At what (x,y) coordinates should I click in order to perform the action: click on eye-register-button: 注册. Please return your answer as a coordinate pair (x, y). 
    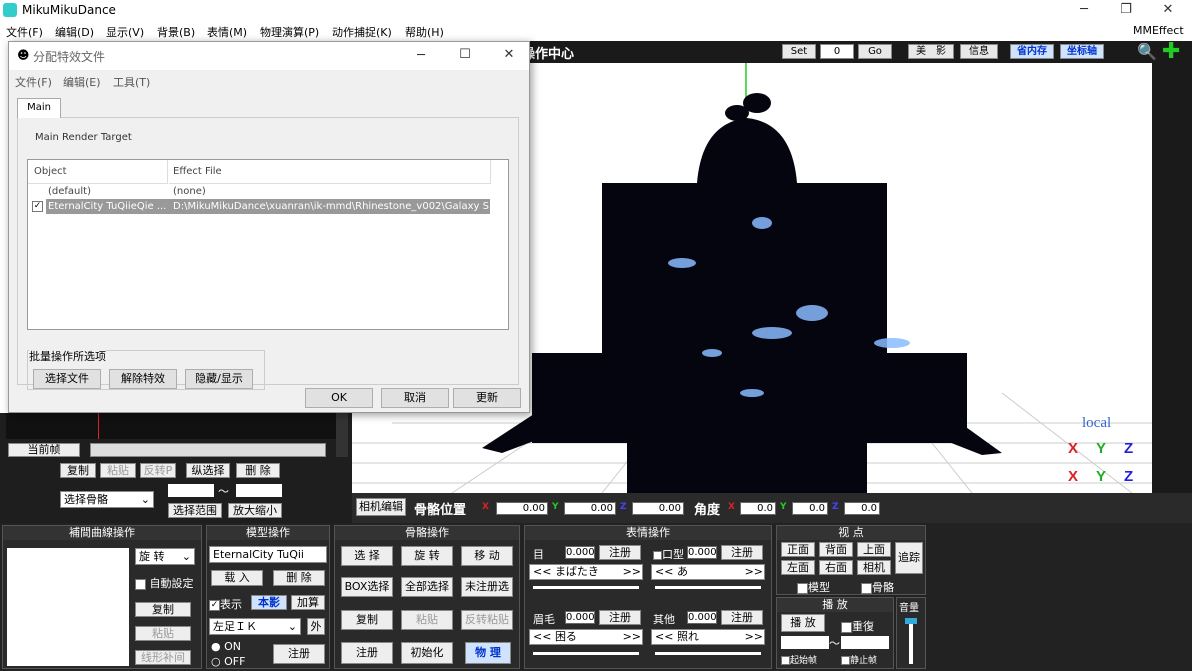
    Looking at the image, I should click on (620, 552).